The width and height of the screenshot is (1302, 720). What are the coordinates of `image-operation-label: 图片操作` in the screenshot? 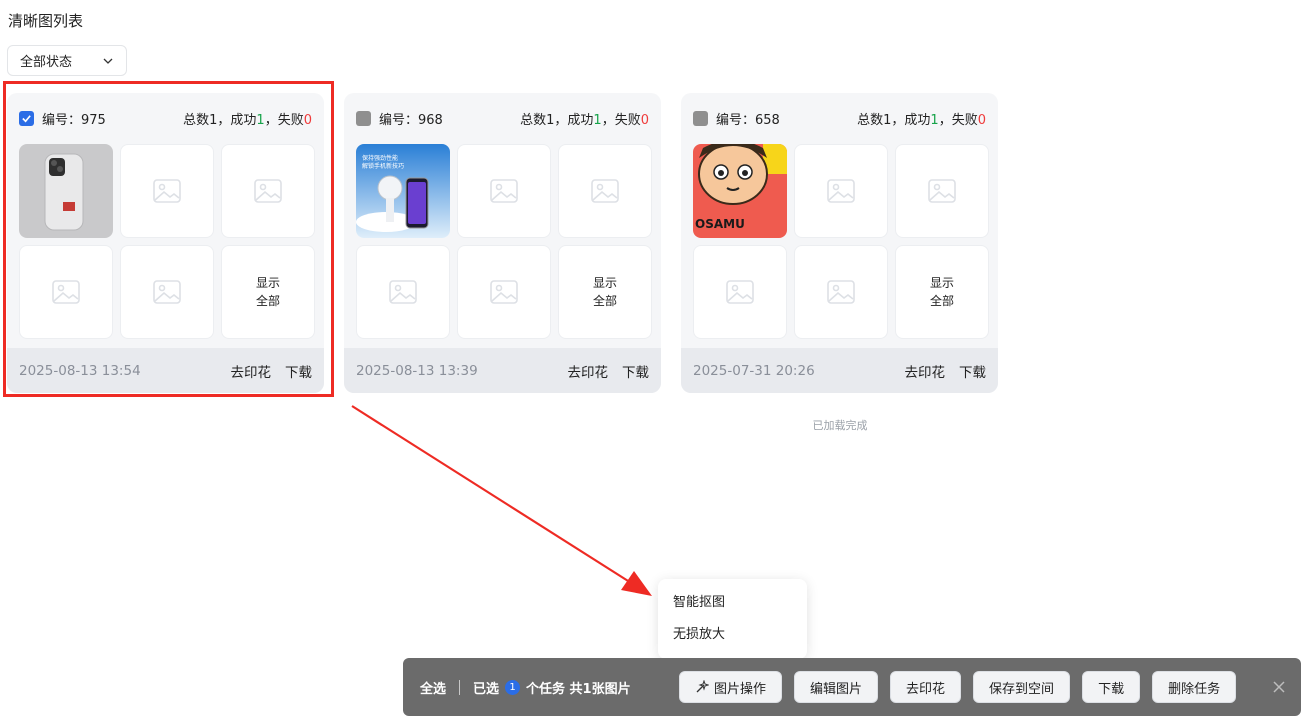 It's located at (740, 689).